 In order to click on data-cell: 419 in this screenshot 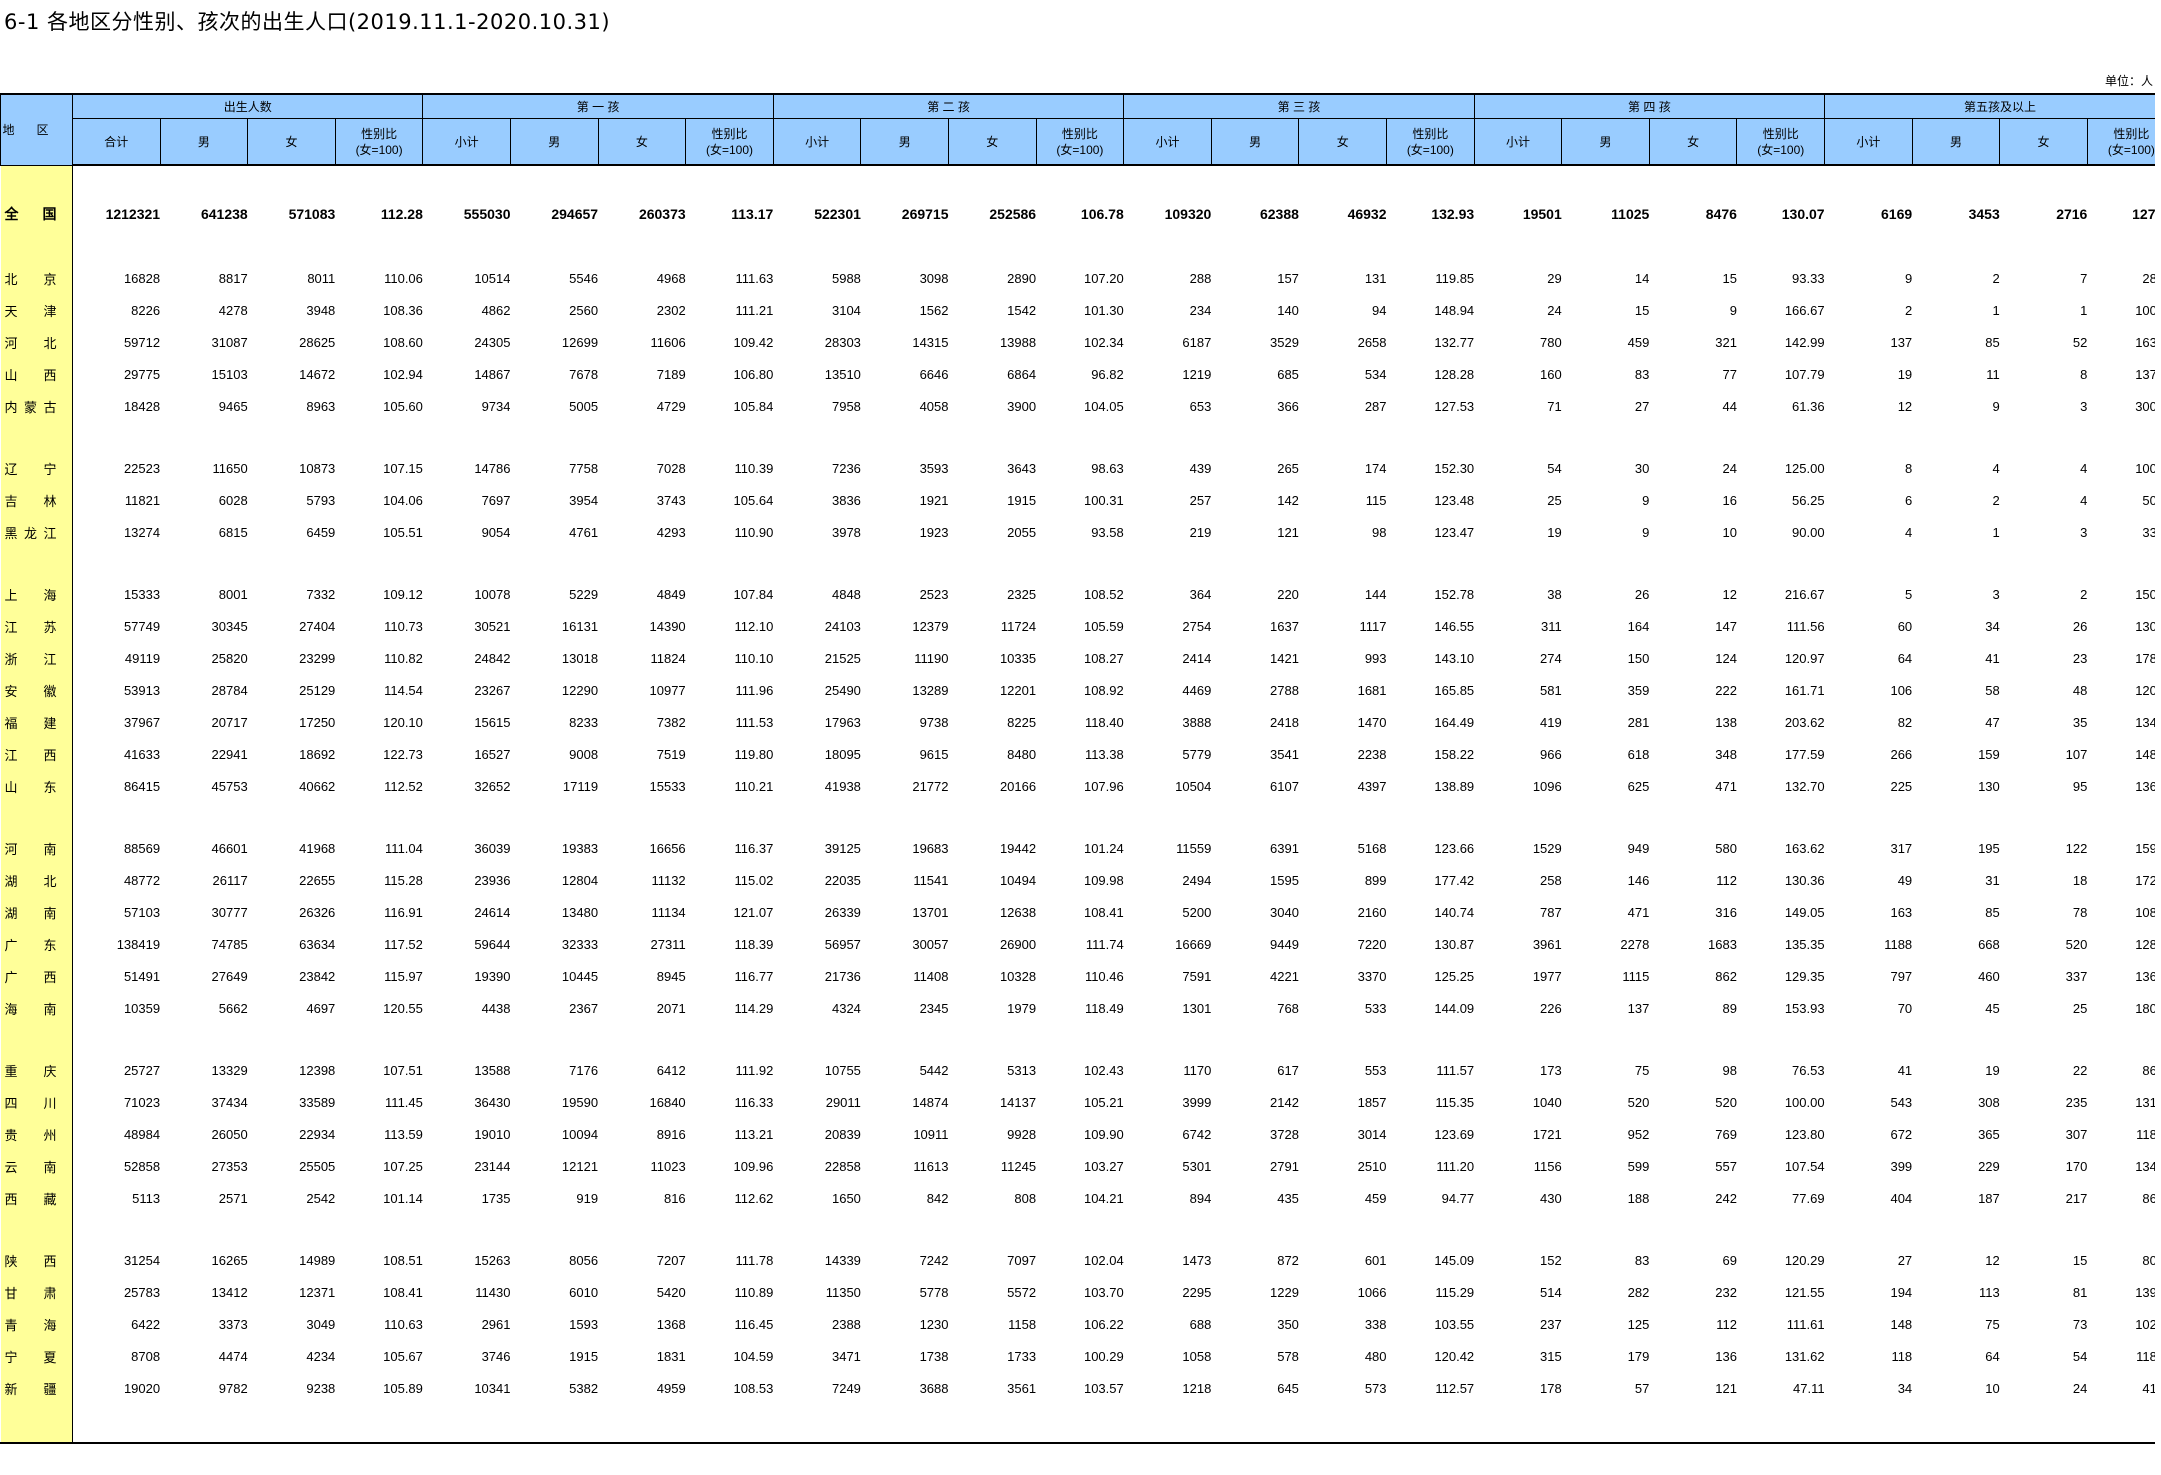, I will do `click(1551, 722)`.